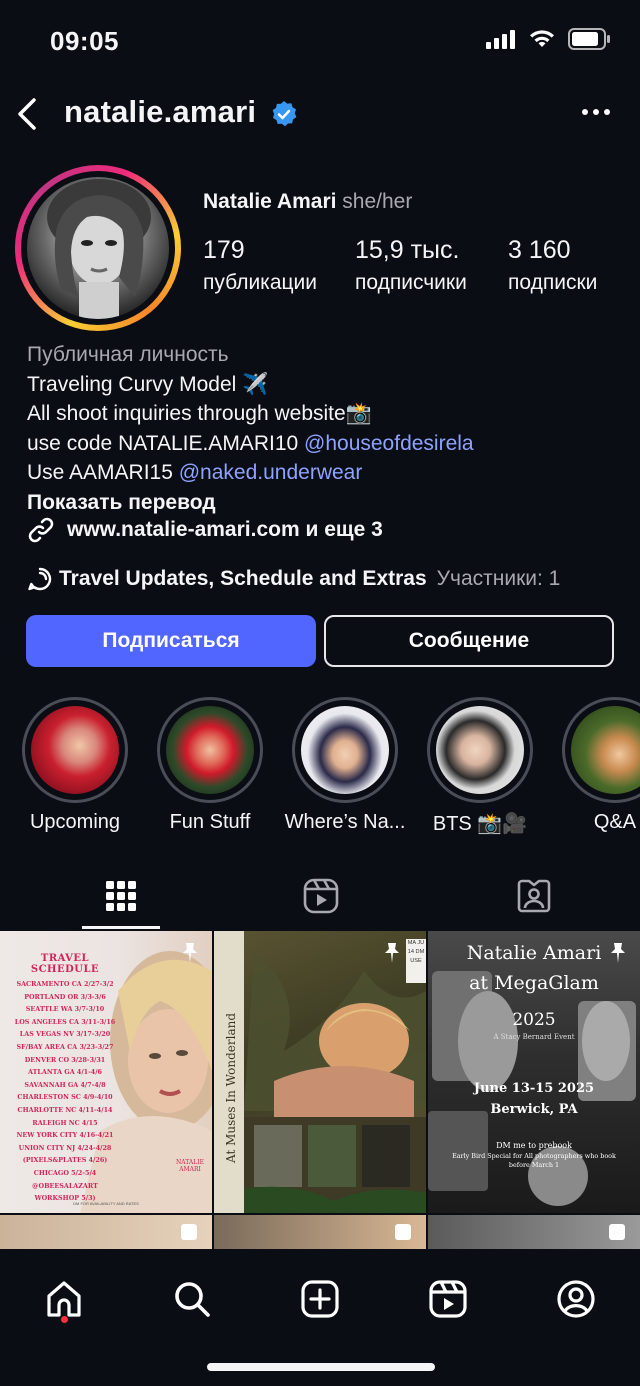 The width and height of the screenshot is (640, 1386). I want to click on active-tab-indicator, so click(121, 927).